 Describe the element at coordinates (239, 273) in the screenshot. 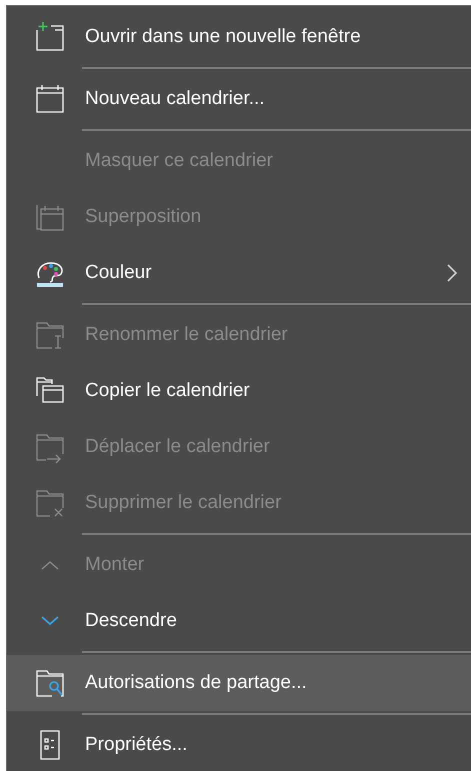

I see `menu-item: Couleur` at that location.